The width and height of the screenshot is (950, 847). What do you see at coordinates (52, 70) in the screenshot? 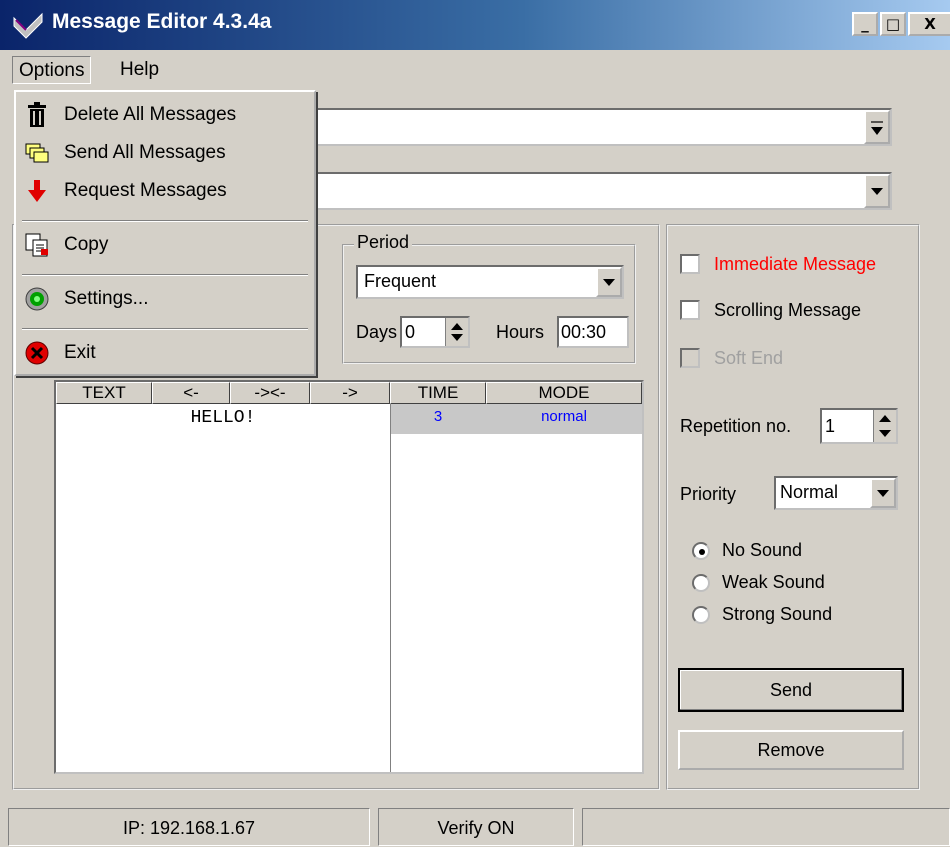
I see `menu-options: Options` at bounding box center [52, 70].